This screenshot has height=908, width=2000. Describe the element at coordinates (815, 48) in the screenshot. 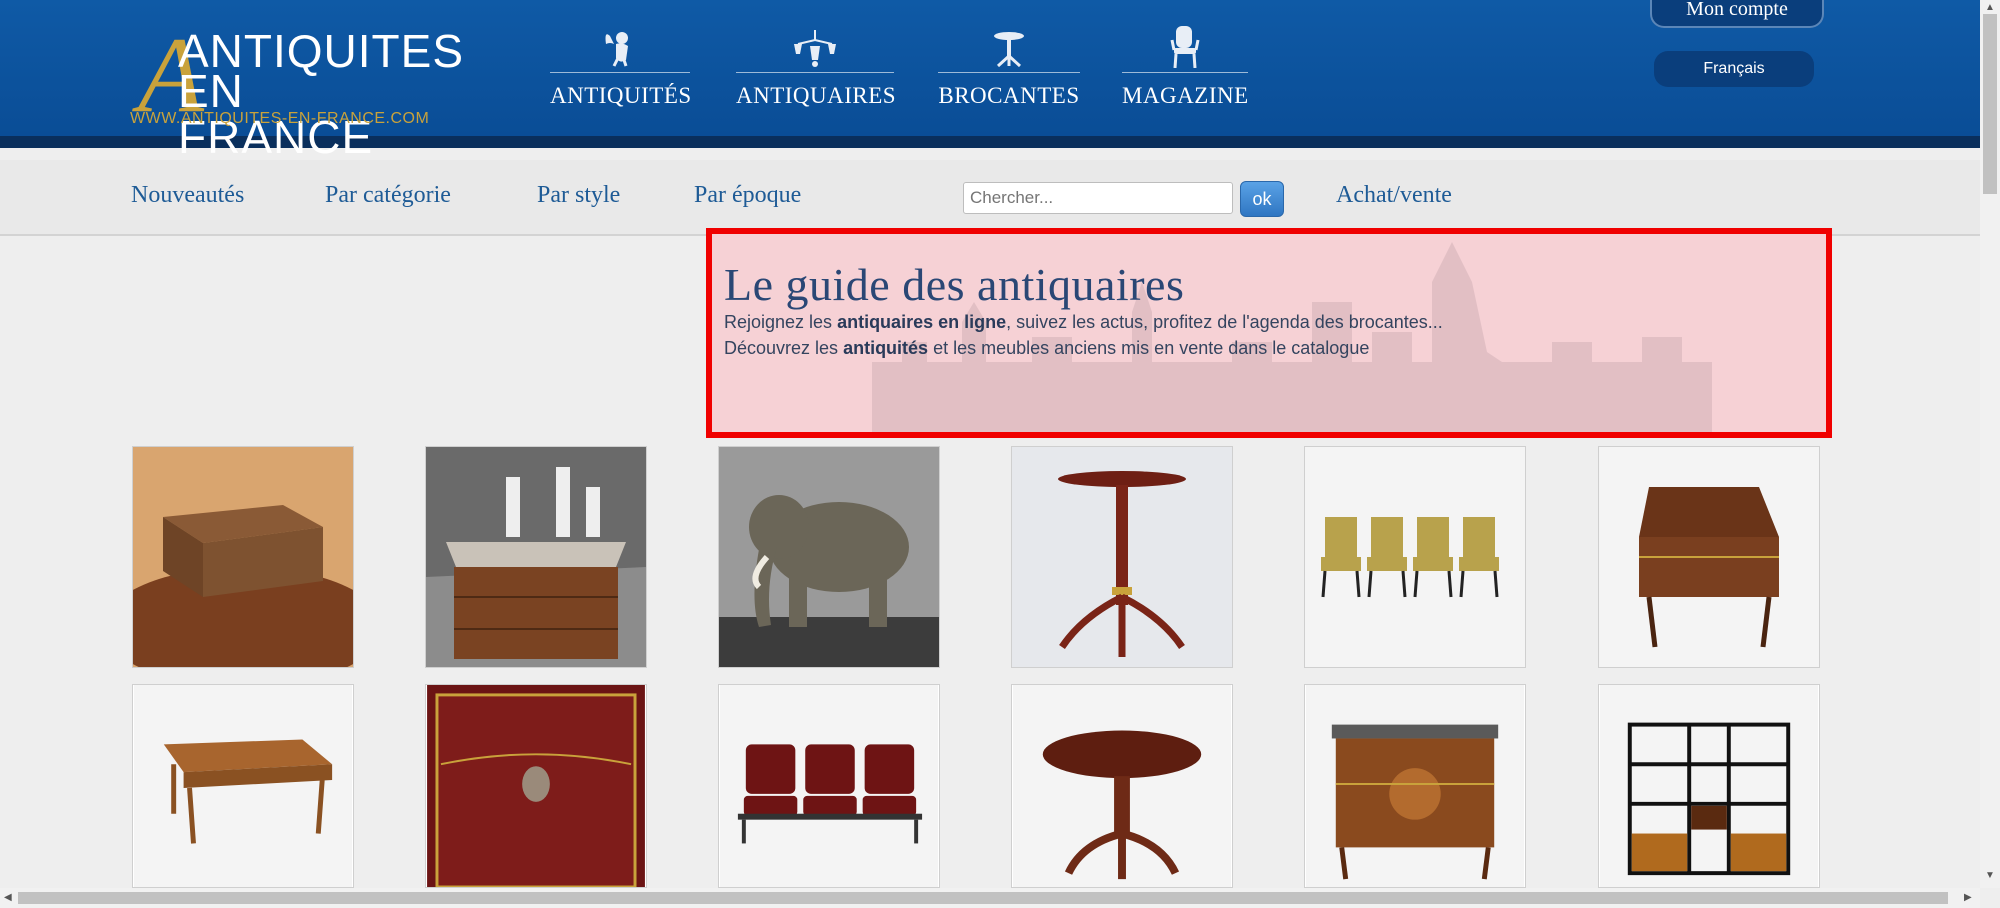

I see `chandelier-icon` at that location.